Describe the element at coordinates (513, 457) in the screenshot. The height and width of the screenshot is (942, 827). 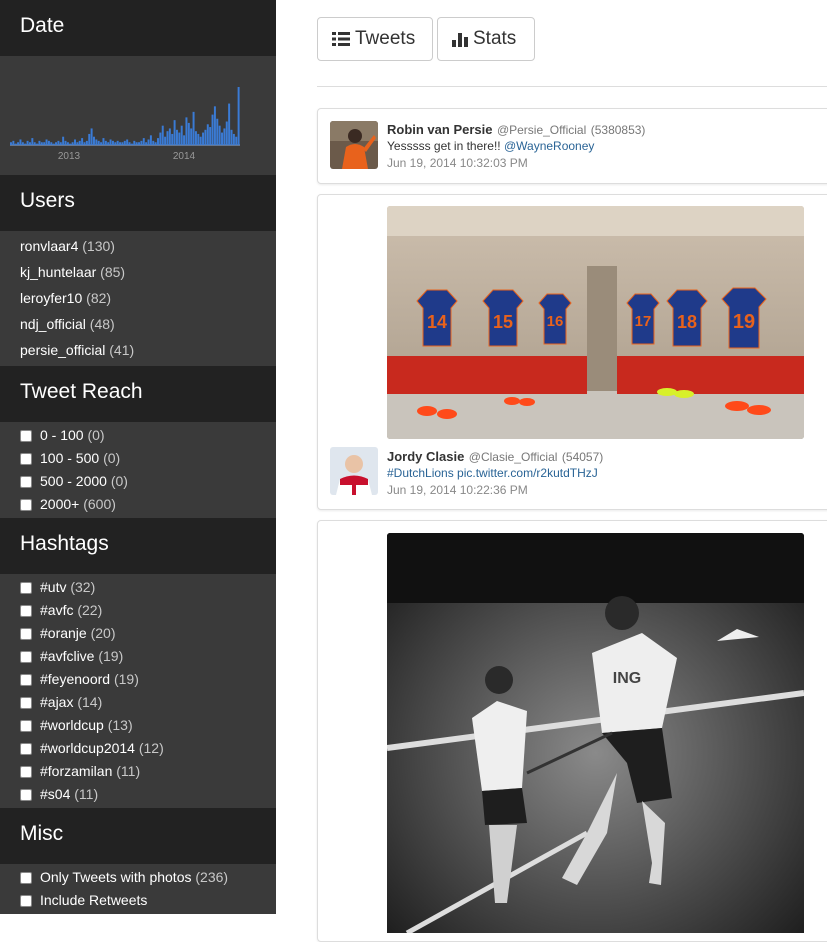
I see `author-handle: @Clasie_Official` at that location.